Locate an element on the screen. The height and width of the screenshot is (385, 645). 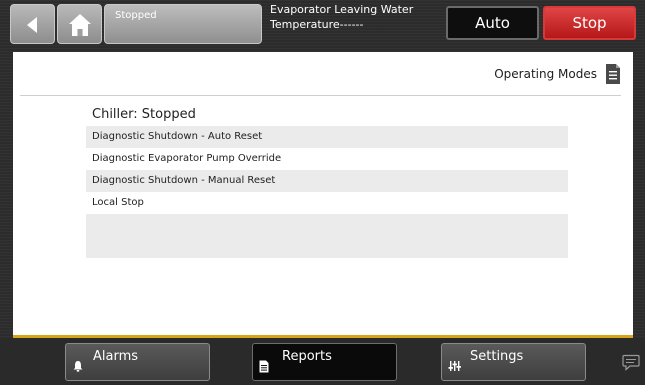
bottom-nav-bar: Alarms Reports Settings is located at coordinates (322, 361).